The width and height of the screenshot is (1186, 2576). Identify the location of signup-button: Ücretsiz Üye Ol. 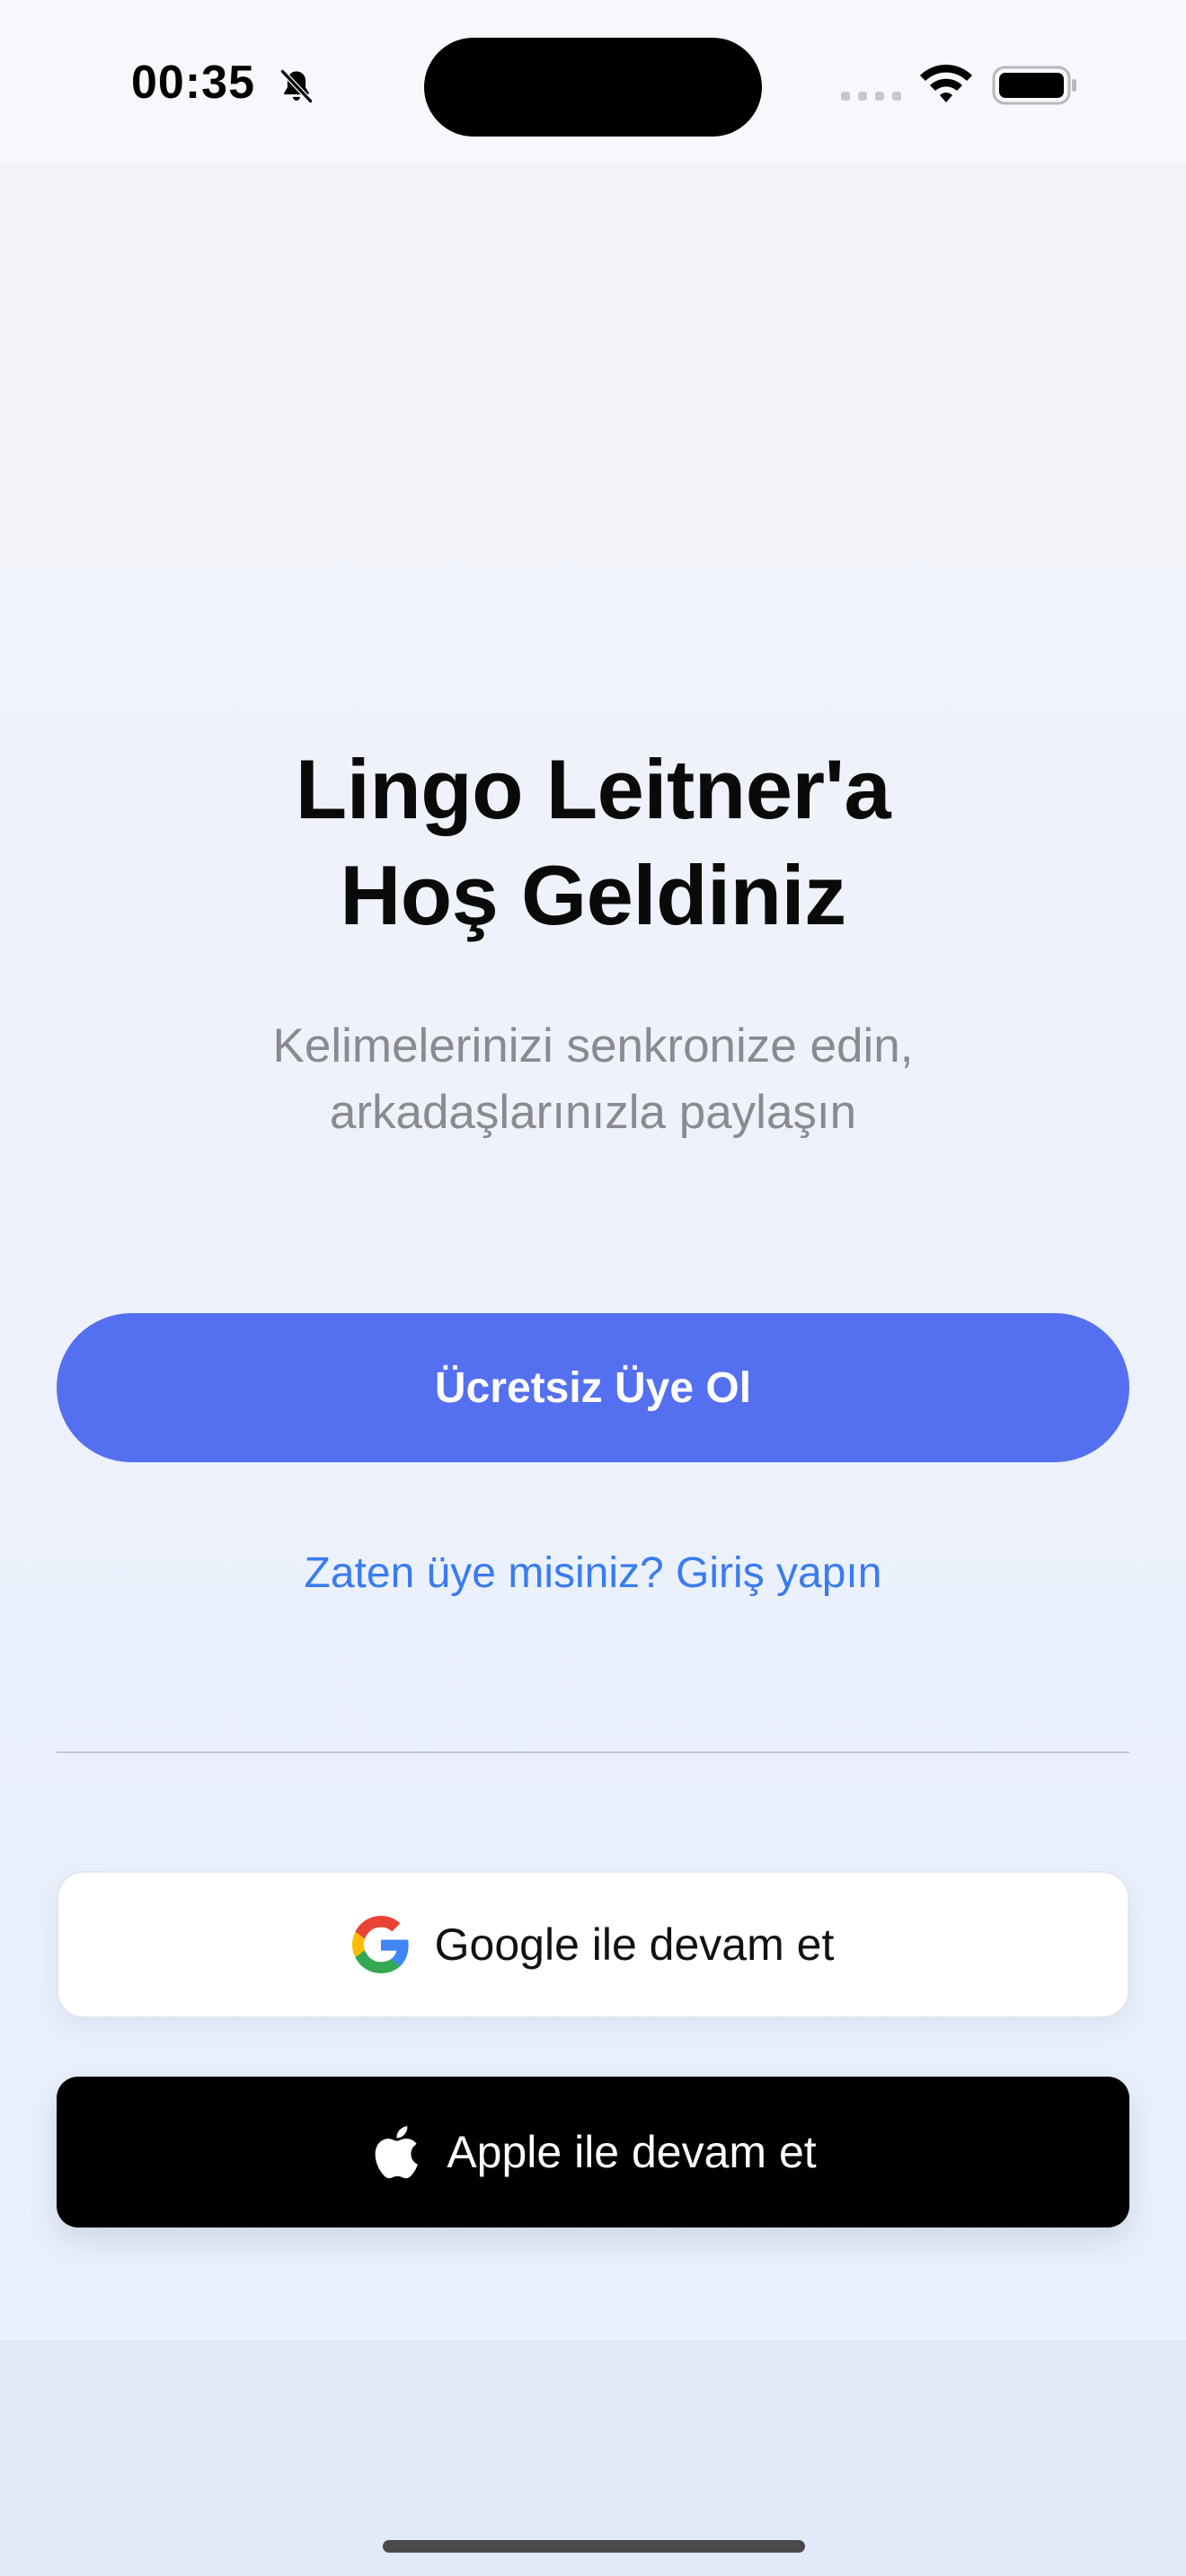
(593, 1387).